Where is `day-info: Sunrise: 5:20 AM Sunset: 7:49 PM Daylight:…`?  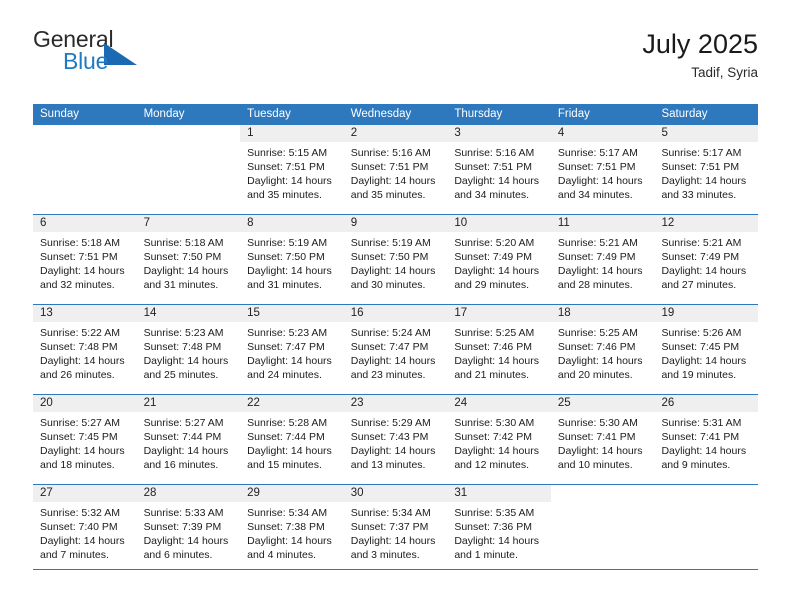 day-info: Sunrise: 5:20 AM Sunset: 7:49 PM Daylight:… is located at coordinates (499, 262).